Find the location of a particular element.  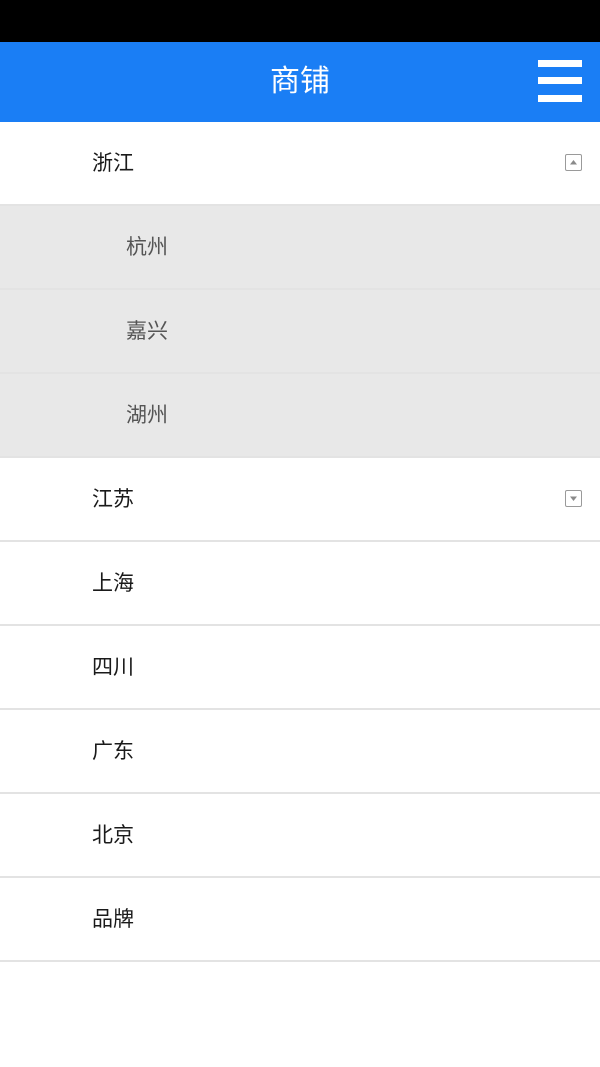

list-item-label: 江苏 is located at coordinates (113, 499).